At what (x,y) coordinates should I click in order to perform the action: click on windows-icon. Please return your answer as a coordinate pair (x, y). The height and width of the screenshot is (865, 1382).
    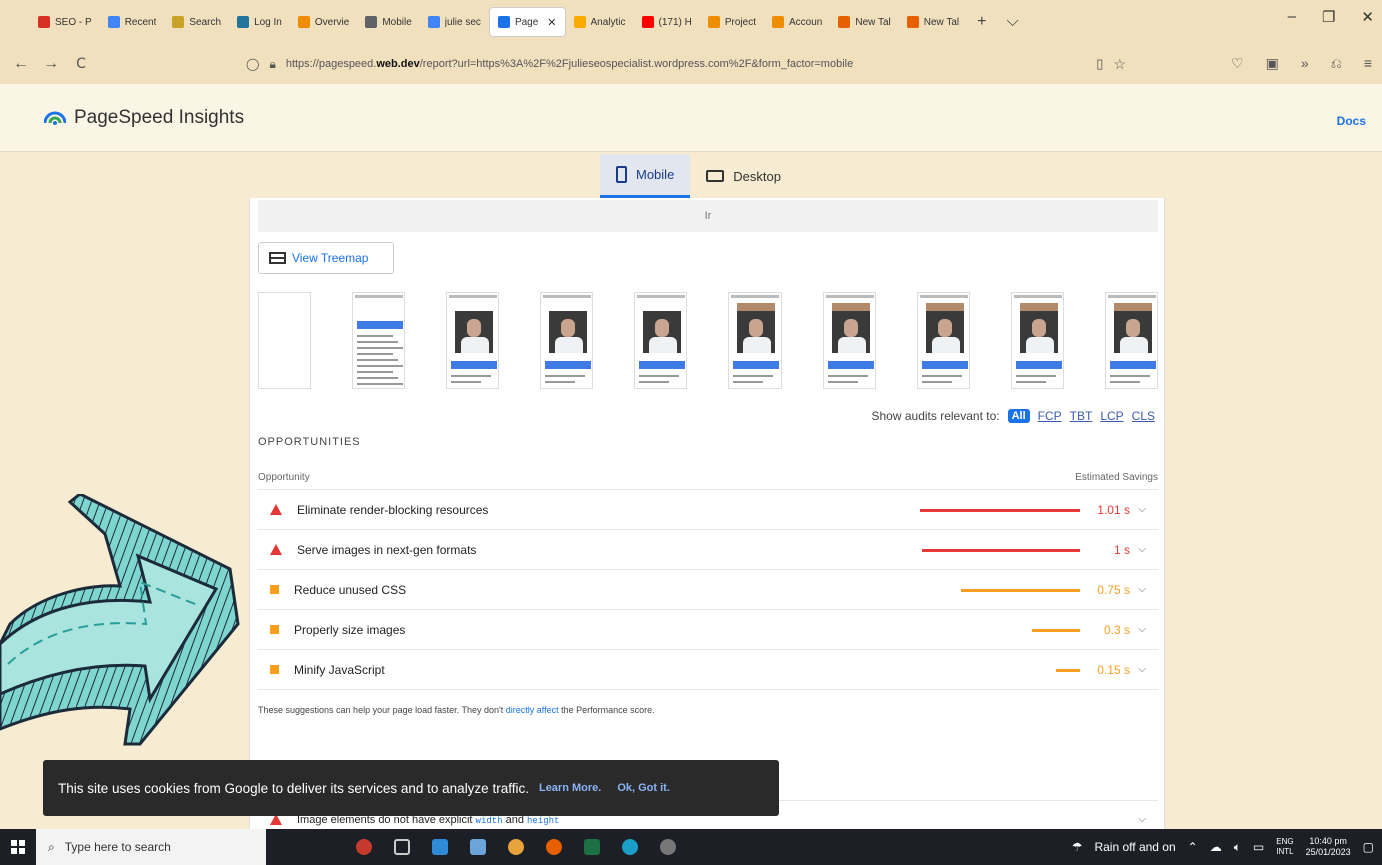
    Looking at the image, I should click on (18, 847).